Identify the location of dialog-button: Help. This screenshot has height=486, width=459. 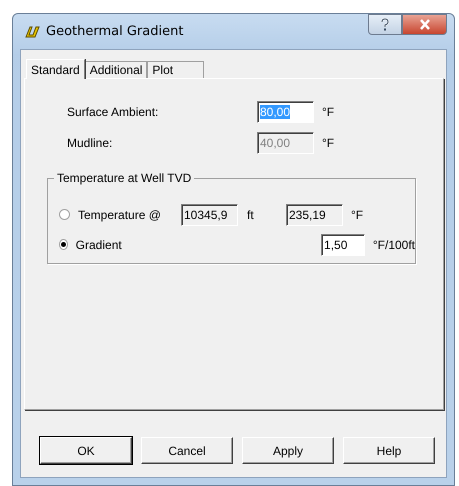
(389, 450).